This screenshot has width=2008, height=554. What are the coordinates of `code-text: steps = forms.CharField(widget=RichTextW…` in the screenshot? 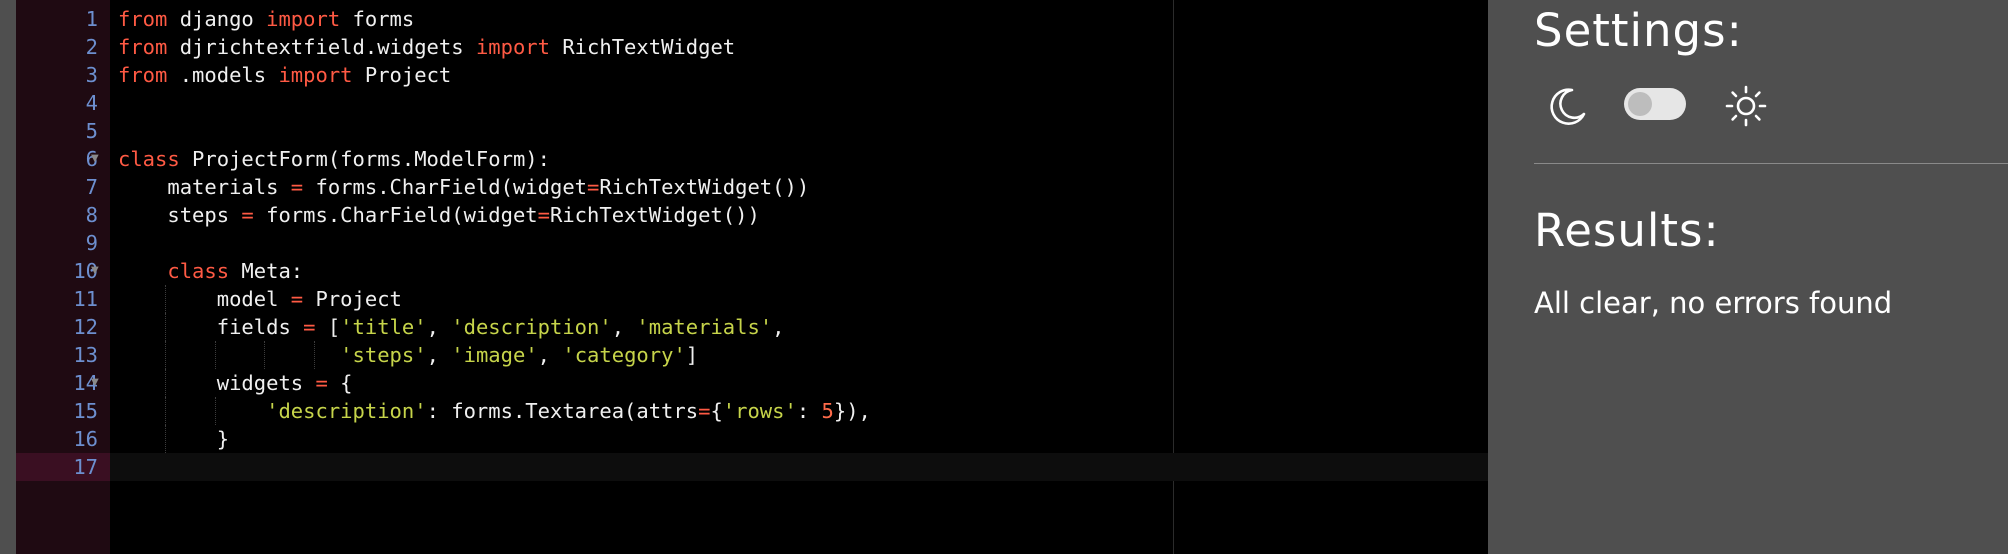 It's located at (438, 215).